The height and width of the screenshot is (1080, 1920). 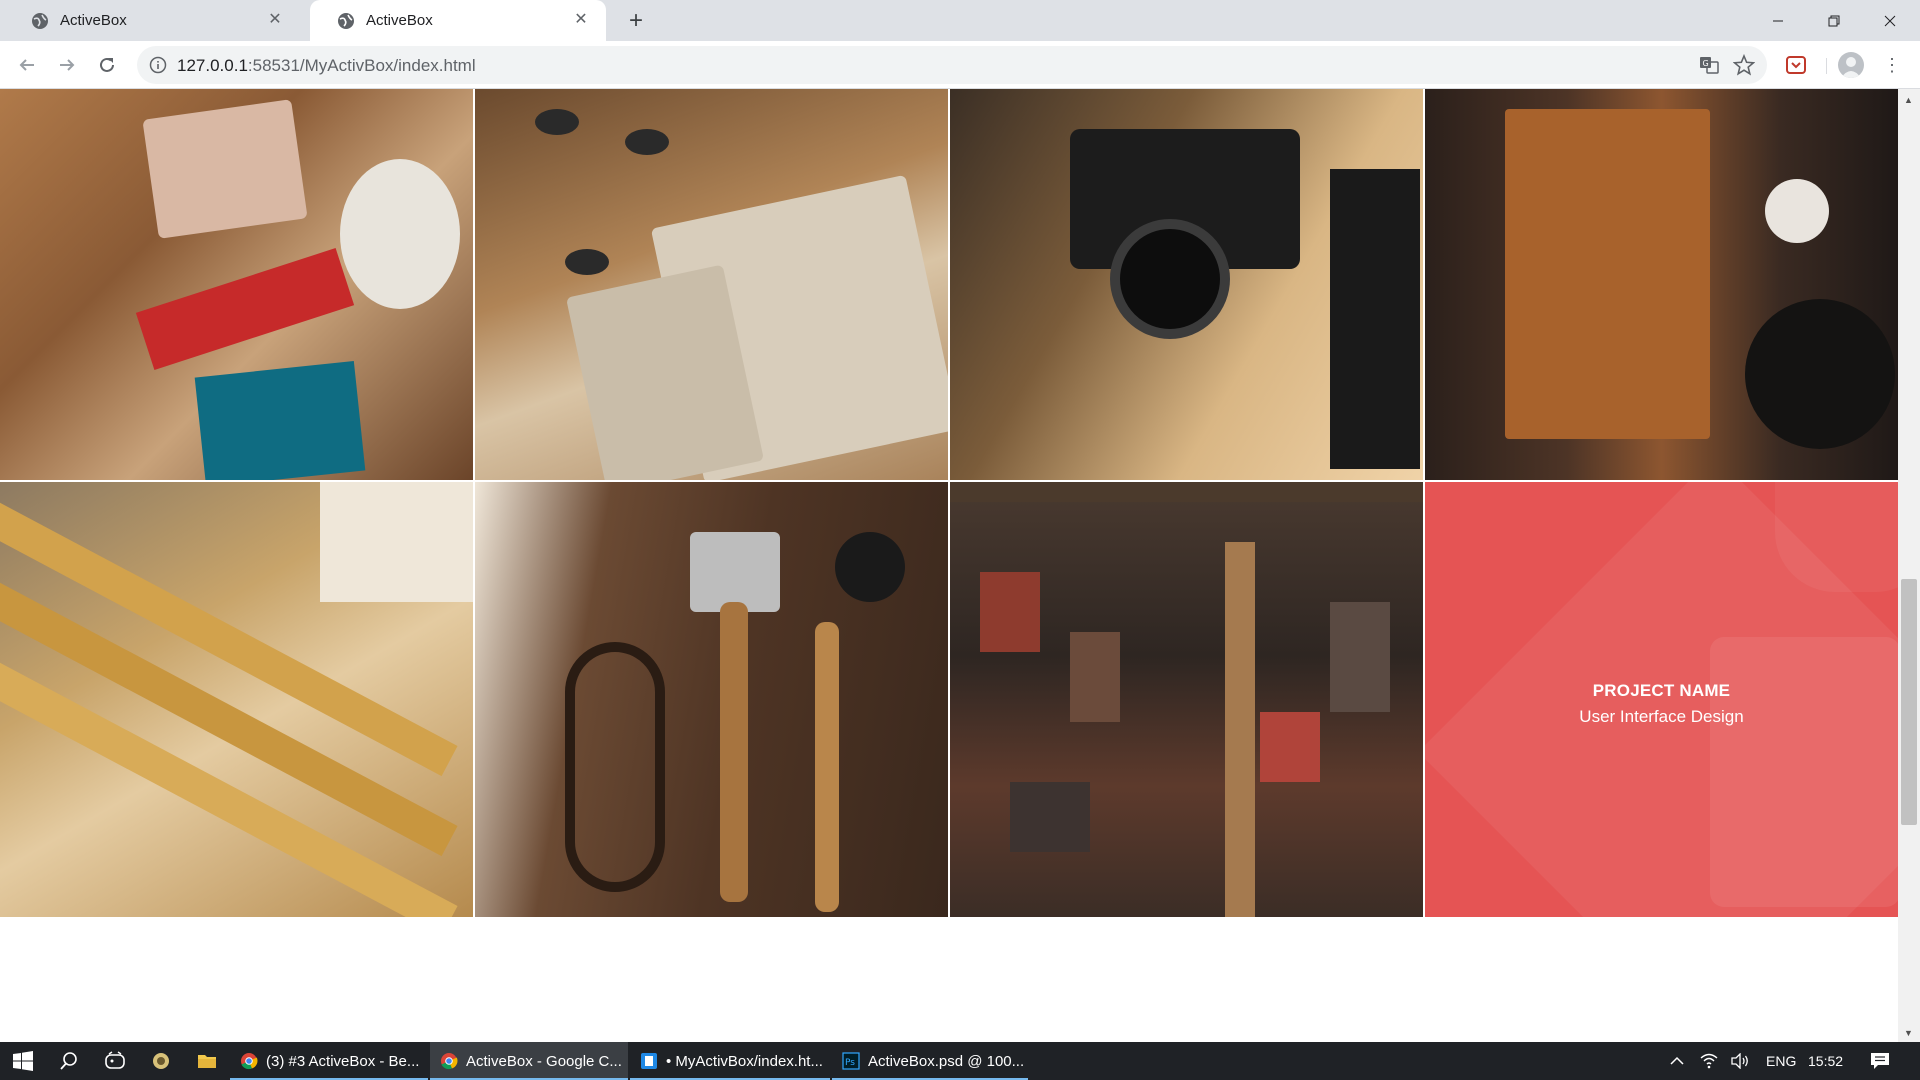 I want to click on project-name: PROJECT NAME, so click(x=1661, y=690).